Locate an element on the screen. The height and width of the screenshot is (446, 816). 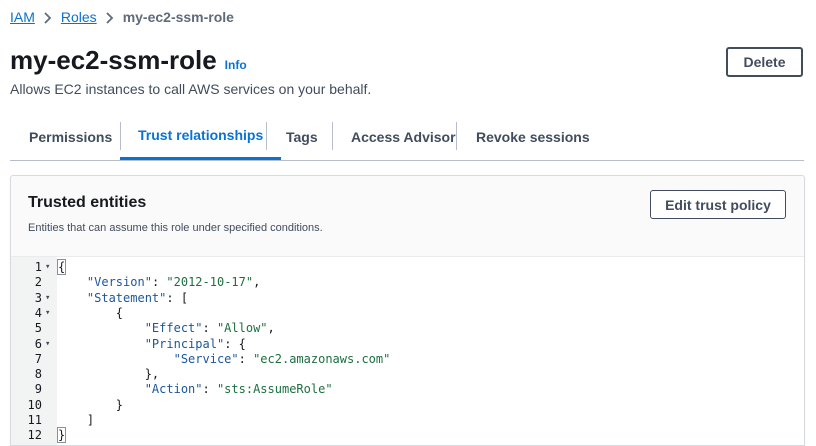
page-title: my-ec2-ssm-role is located at coordinates (113, 60).